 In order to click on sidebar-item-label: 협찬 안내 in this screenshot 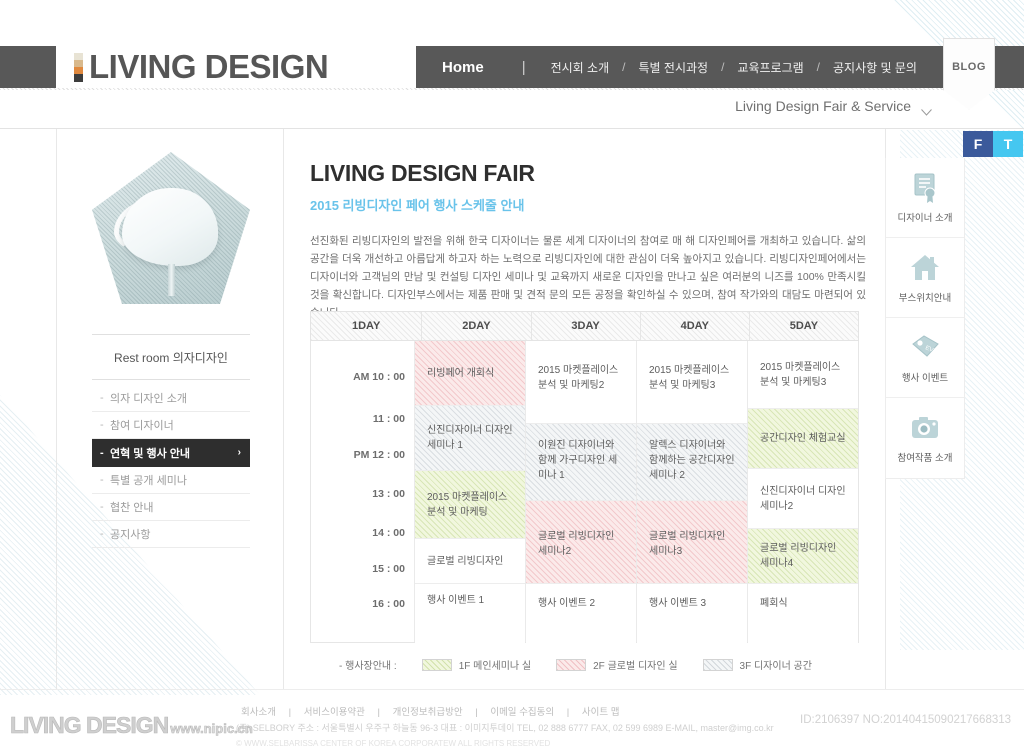, I will do `click(132, 508)`.